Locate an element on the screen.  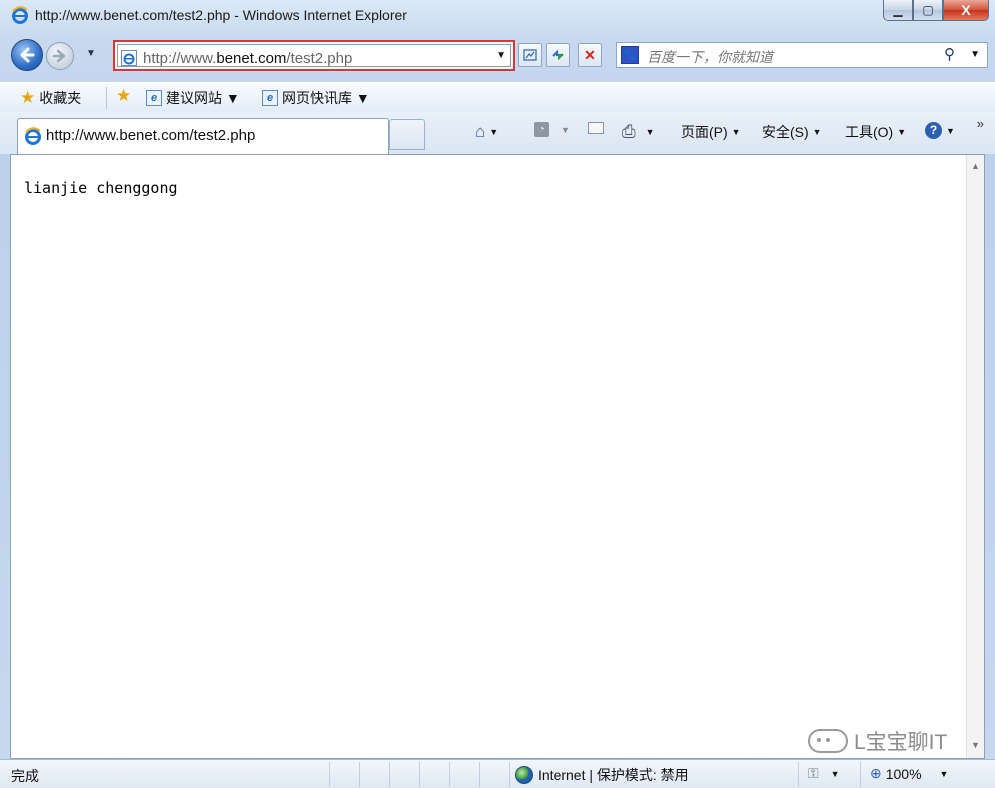
scroll-up-icon: ▲ is located at coordinates (975, 166).